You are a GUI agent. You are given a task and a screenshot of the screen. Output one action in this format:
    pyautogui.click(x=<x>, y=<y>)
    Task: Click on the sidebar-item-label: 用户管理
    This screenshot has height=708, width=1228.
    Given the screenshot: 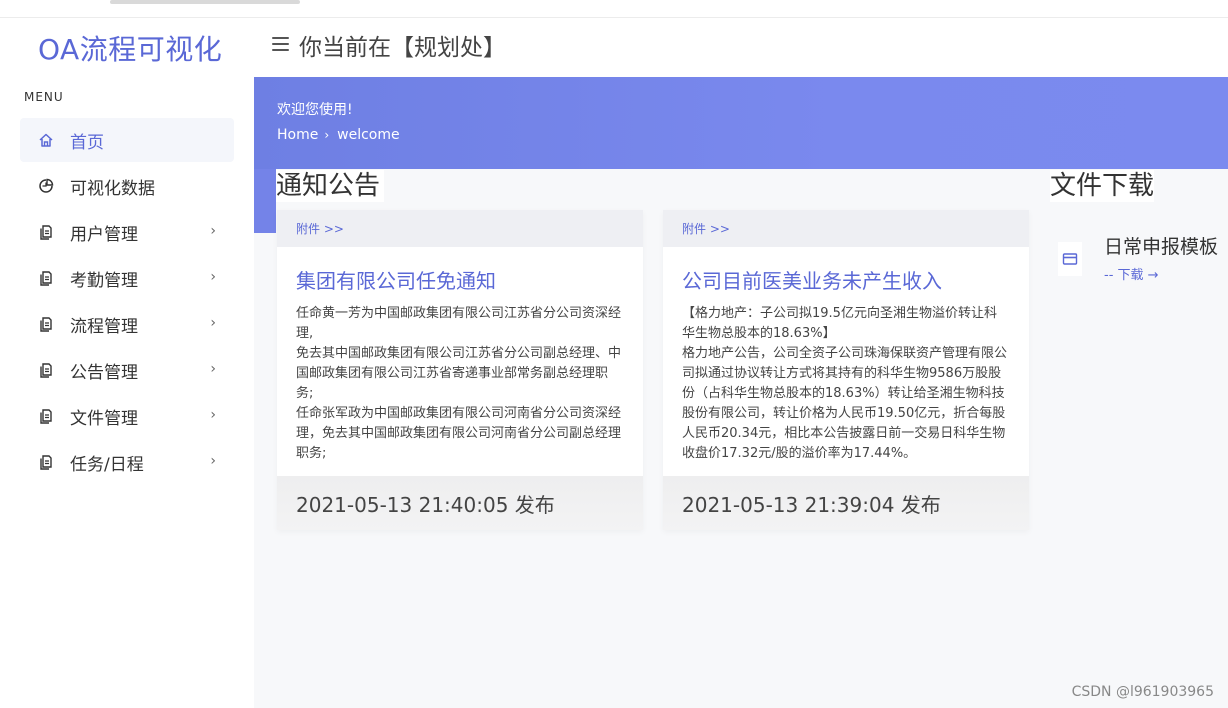 What is the action you would take?
    pyautogui.click(x=104, y=234)
    